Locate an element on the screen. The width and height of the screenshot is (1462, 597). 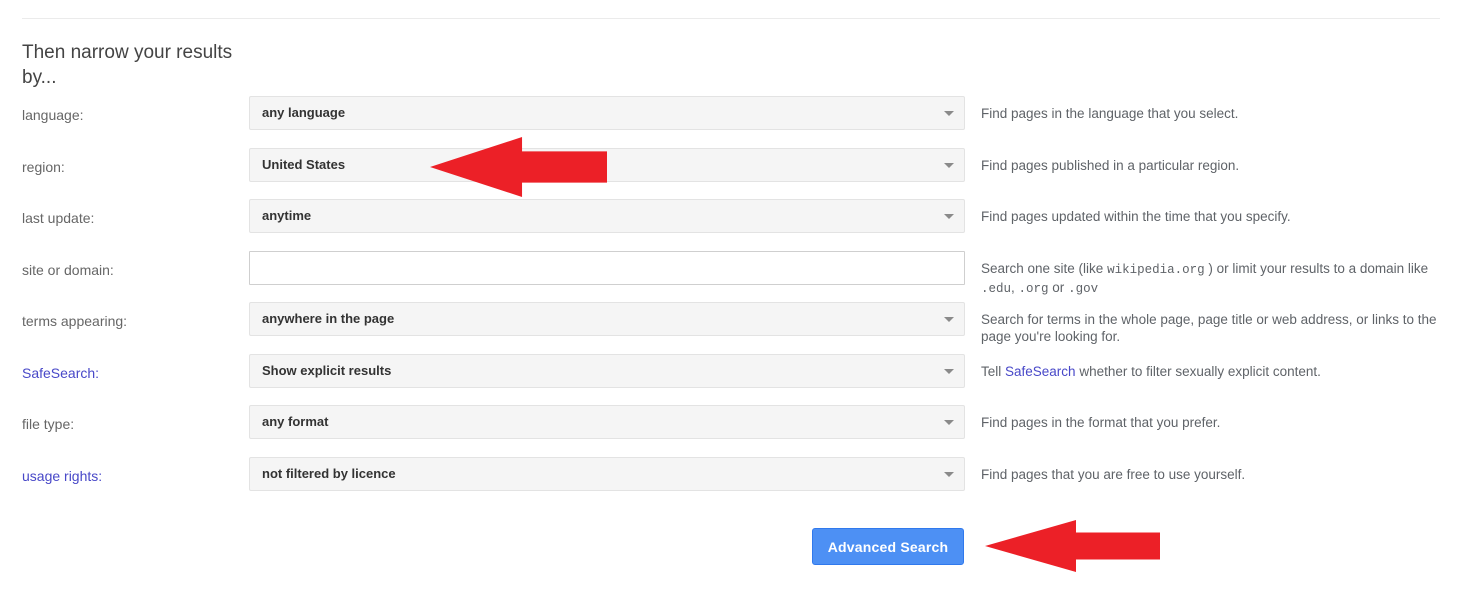
help-fragment: wikipedia.org is located at coordinates (1156, 269).